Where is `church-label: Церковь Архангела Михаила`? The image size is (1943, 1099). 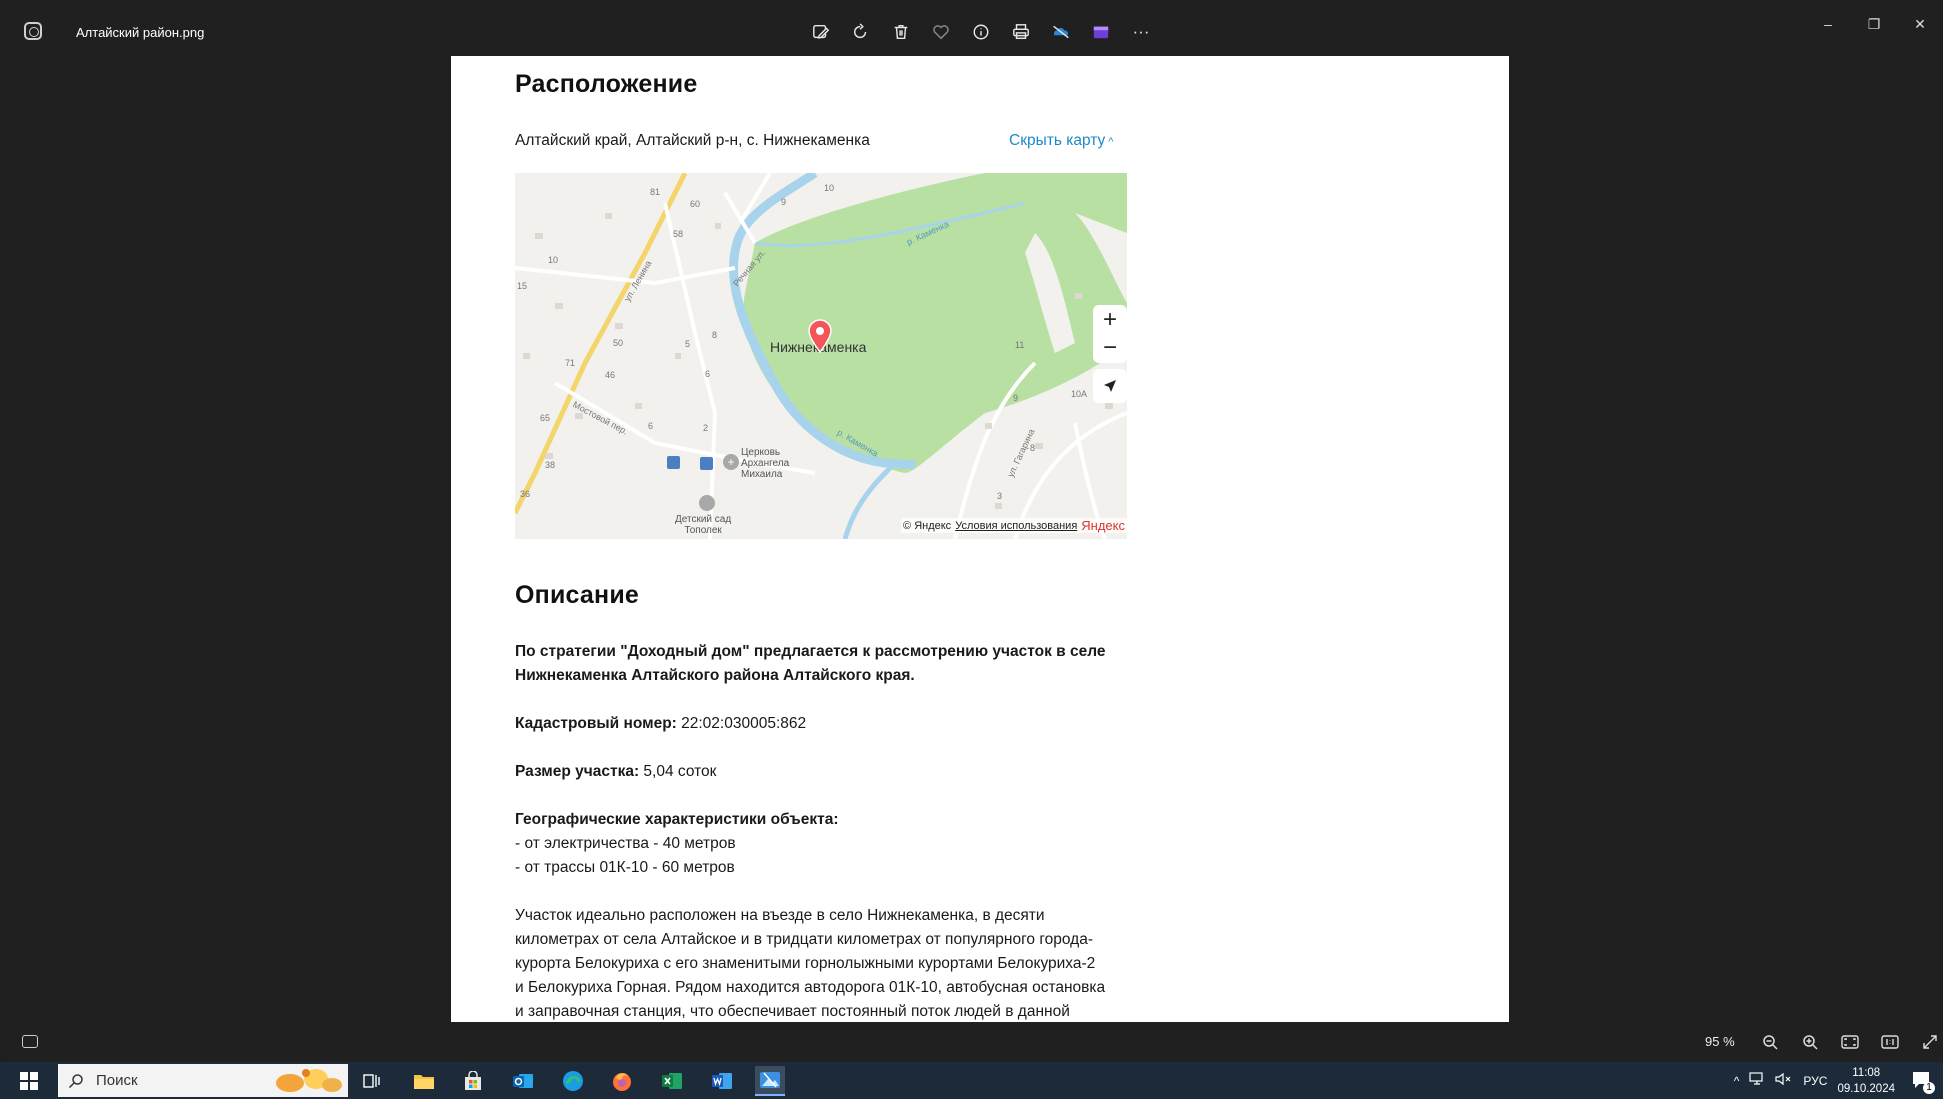 church-label: Церковь Архангела Михаила is located at coordinates (765, 463).